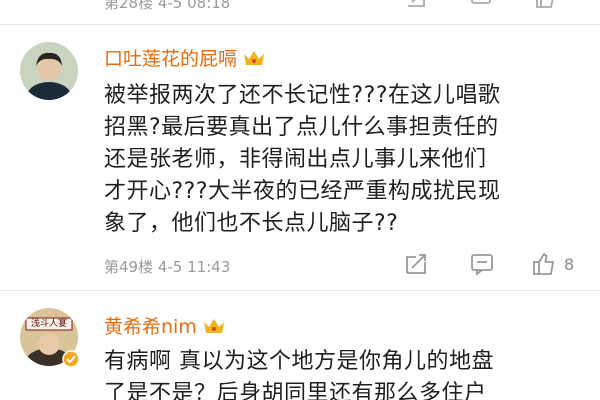 Image resolution: width=600 pixels, height=400 pixels. What do you see at coordinates (299, 361) in the screenshot?
I see `comment-line: 有病啊 真以为这个地方是你角儿的地盘` at bounding box center [299, 361].